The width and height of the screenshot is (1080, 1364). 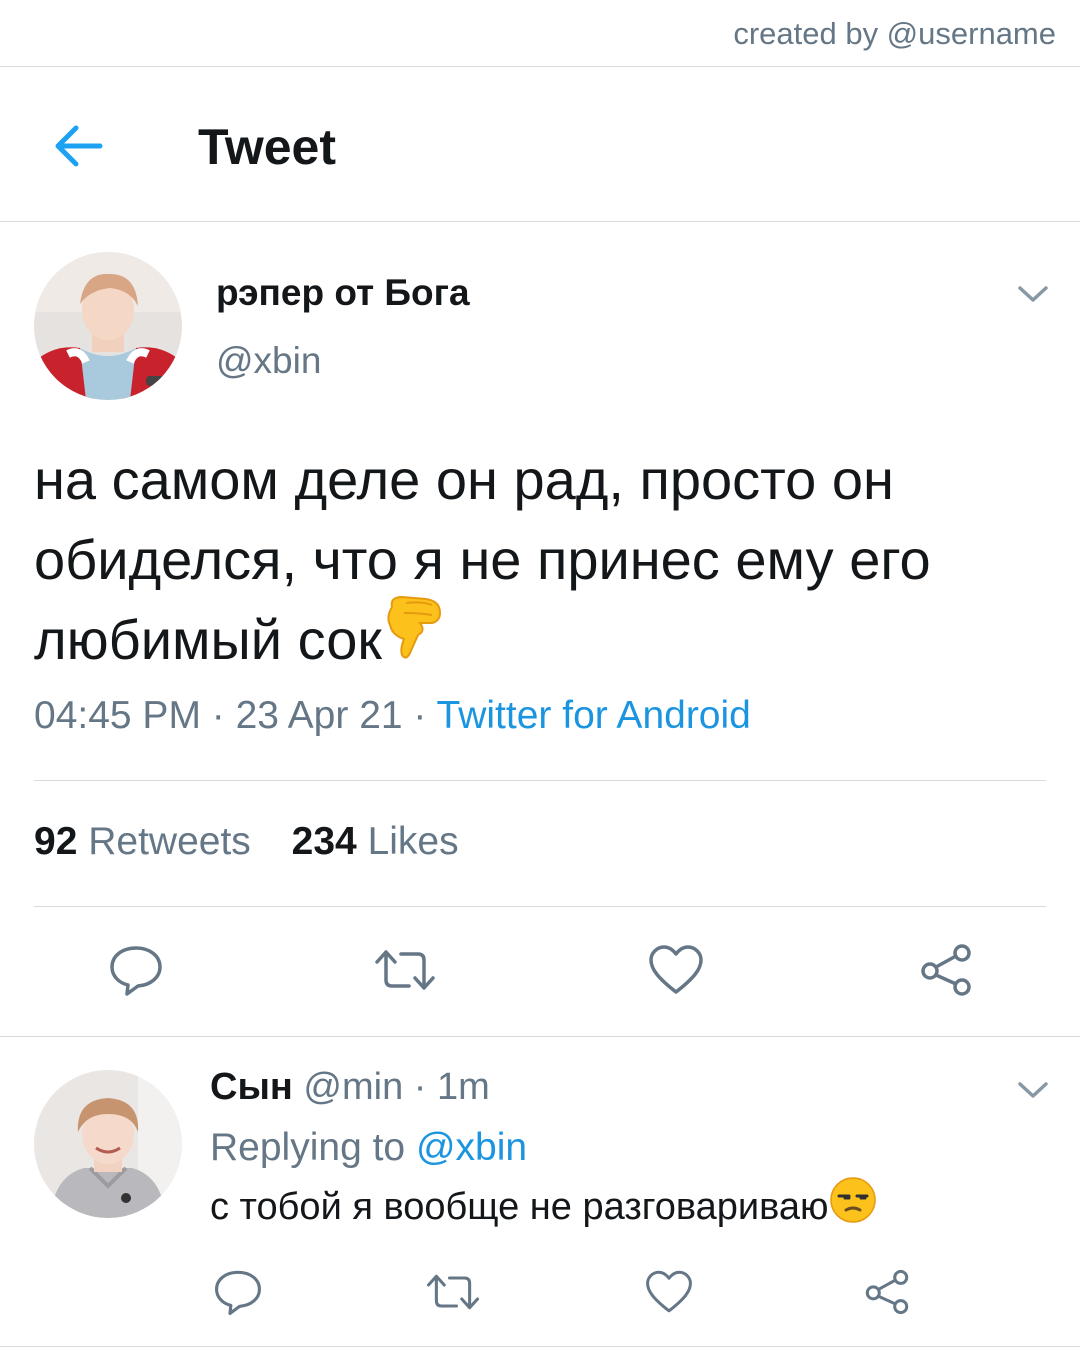 I want to click on page-title: Tweet, so click(x=267, y=147).